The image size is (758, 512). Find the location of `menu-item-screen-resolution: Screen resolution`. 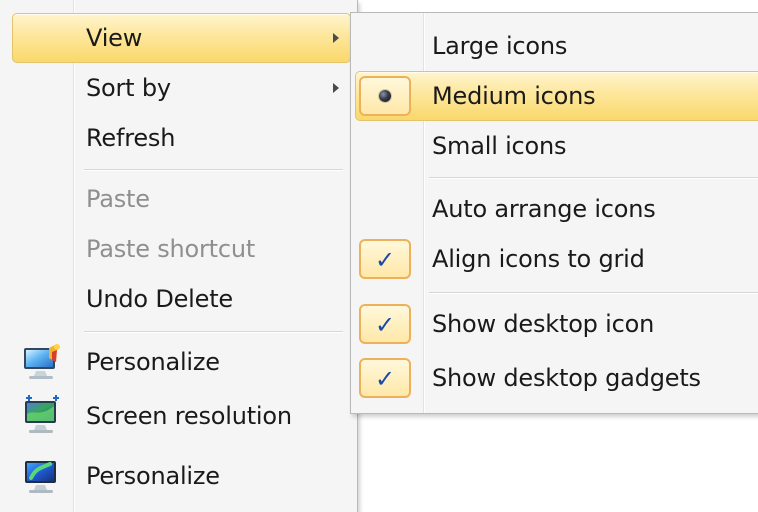

menu-item-screen-resolution: Screen resolution is located at coordinates (178, 416).